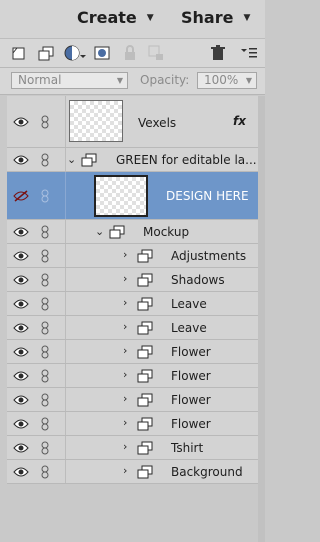 This screenshot has width=320, height=542. What do you see at coordinates (132, 472) in the screenshot?
I see `layer-row: › Background` at bounding box center [132, 472].